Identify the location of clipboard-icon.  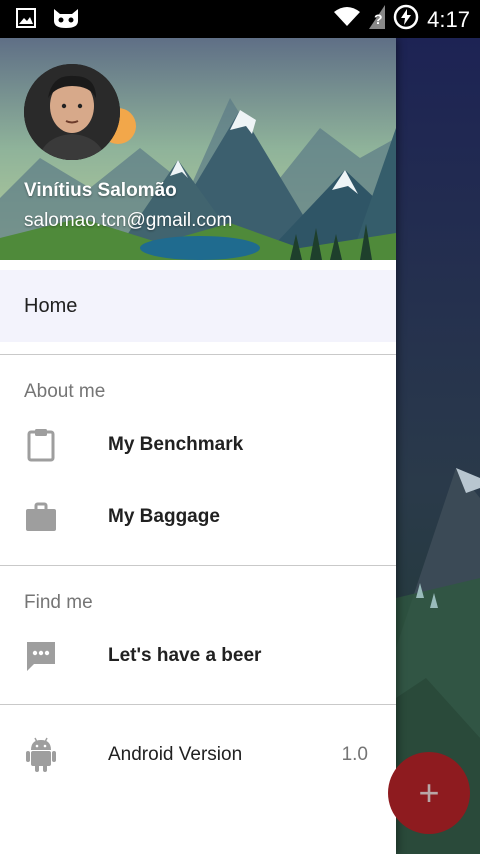
(41, 445).